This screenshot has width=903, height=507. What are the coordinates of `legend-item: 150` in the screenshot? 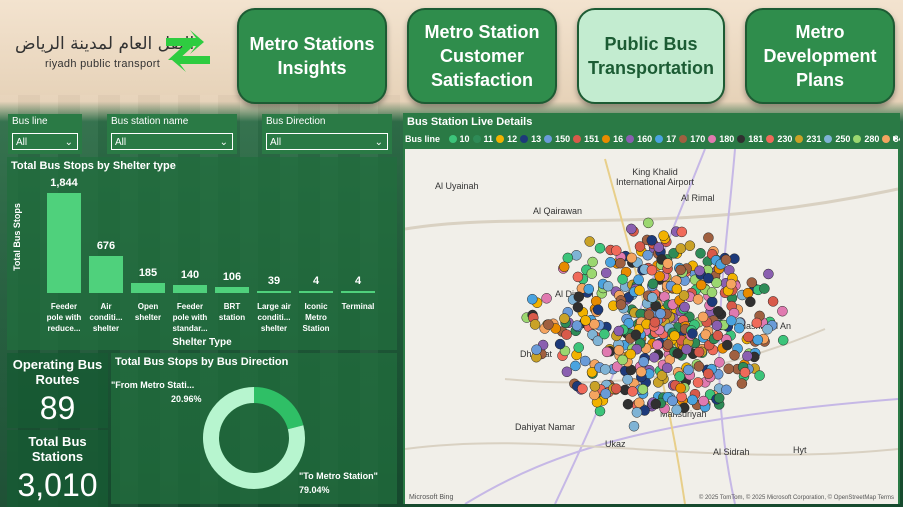 It's located at (557, 139).